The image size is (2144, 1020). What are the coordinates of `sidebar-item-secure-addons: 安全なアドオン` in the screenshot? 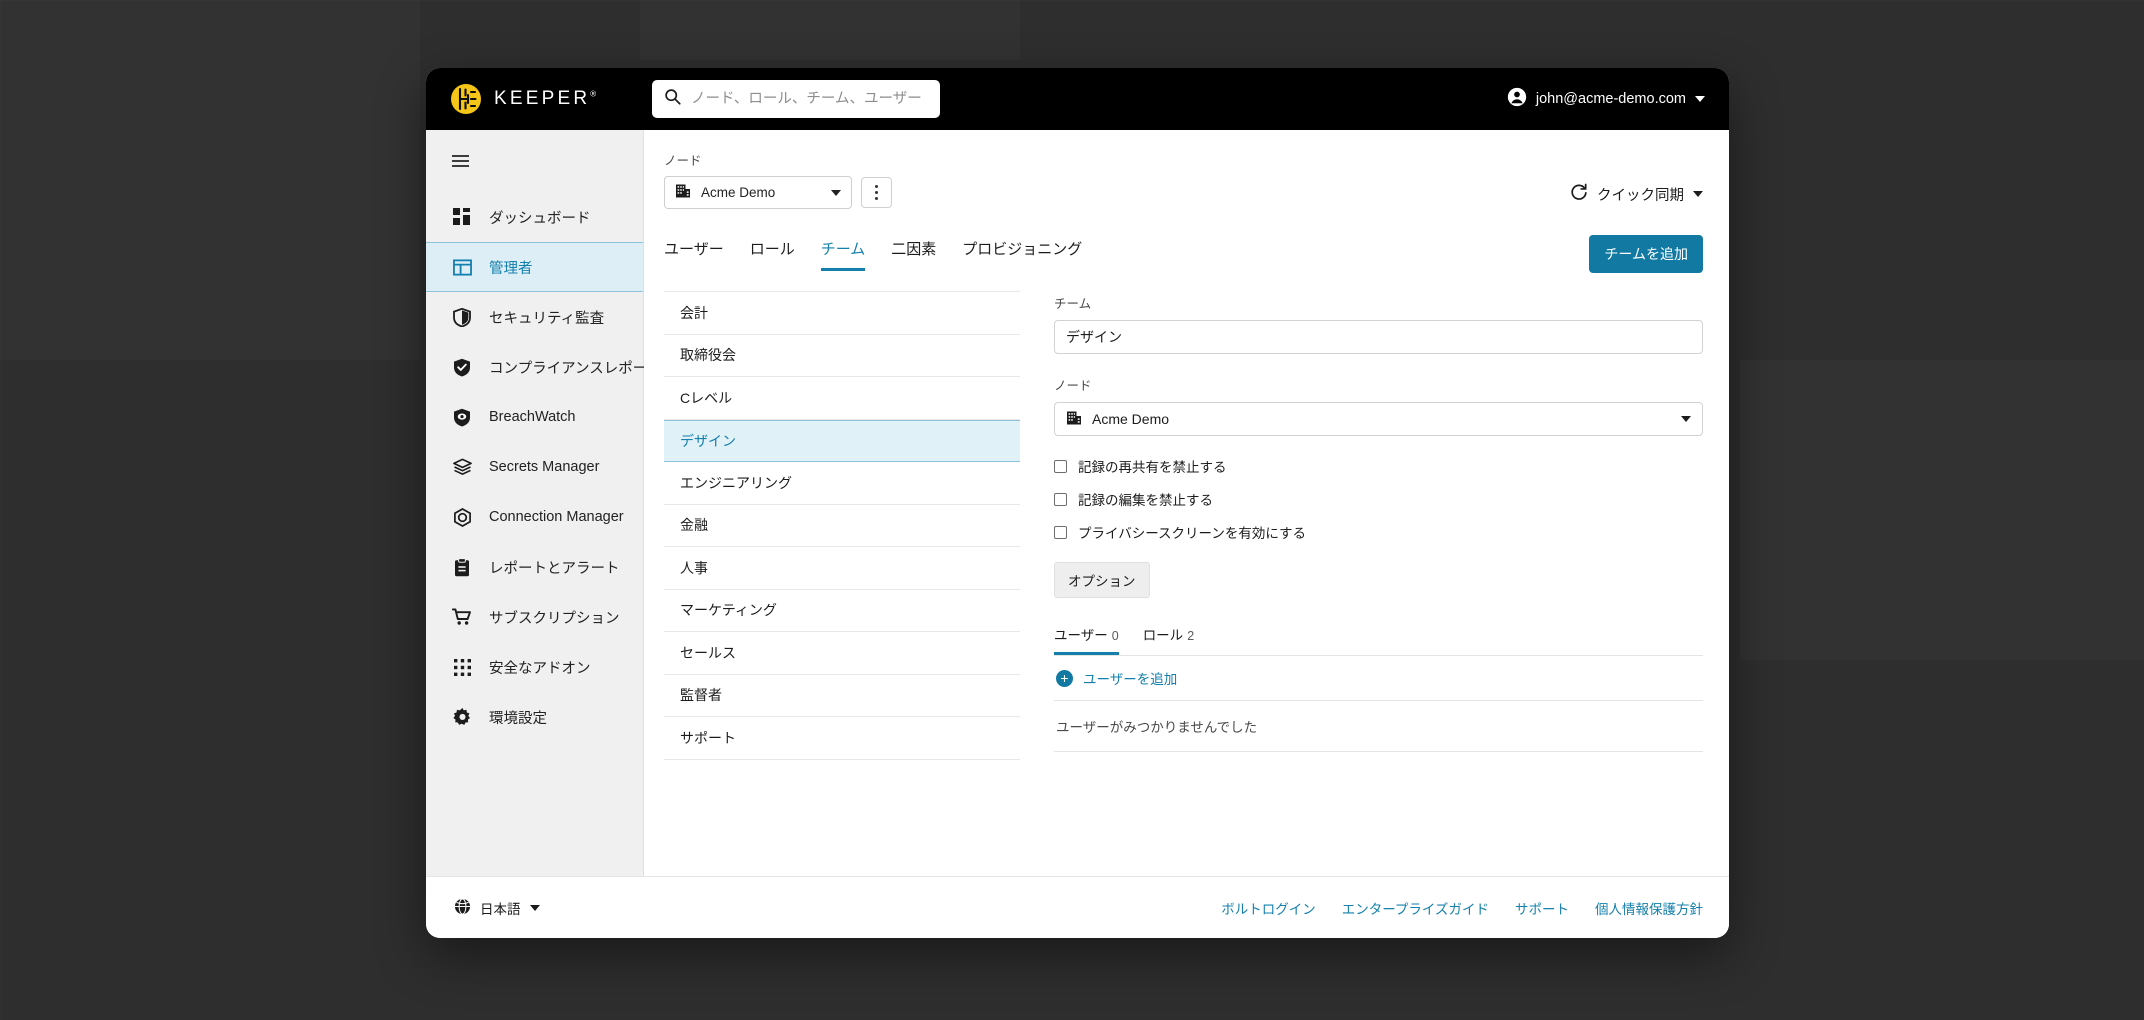 It's located at (534, 667).